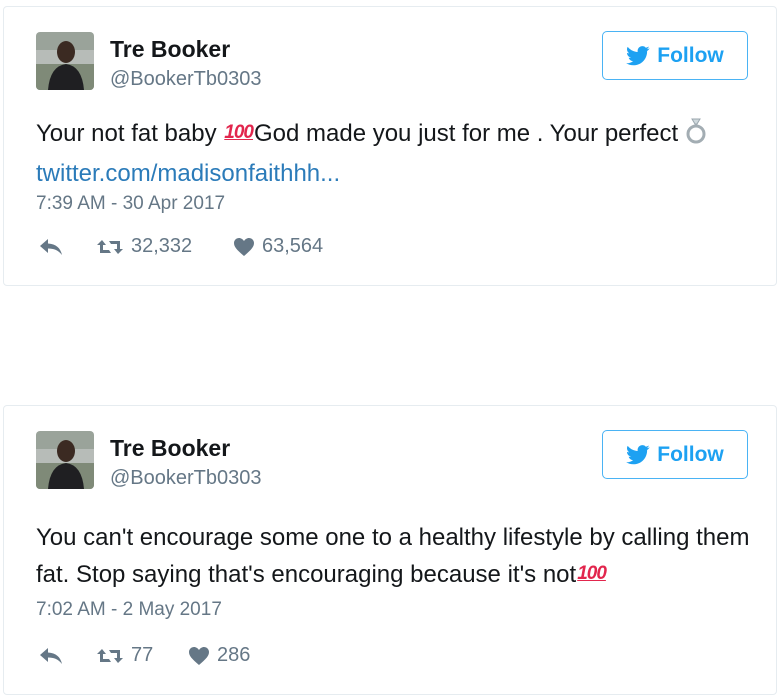  Describe the element at coordinates (129, 610) in the screenshot. I see `tweet-timestamp: 7:02 AM - 2 May 2017` at that location.